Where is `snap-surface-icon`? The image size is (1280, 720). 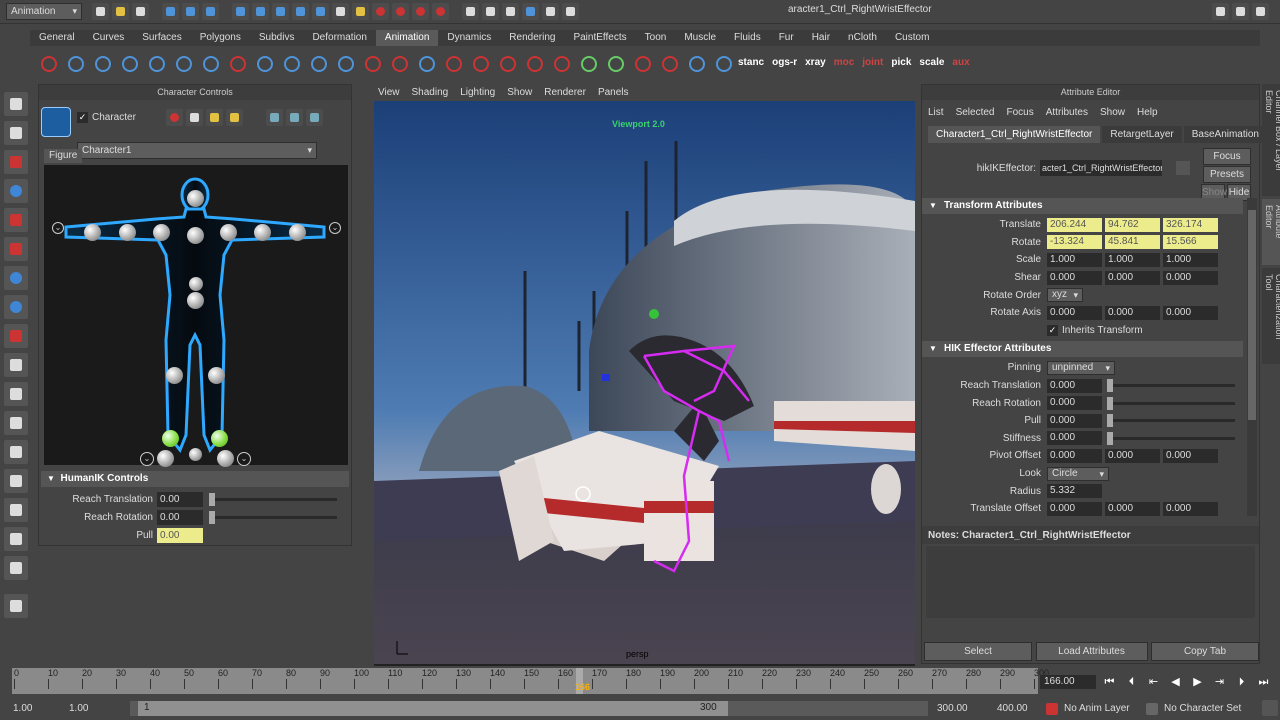
snap-surface-icon is located at coordinates (320, 11).